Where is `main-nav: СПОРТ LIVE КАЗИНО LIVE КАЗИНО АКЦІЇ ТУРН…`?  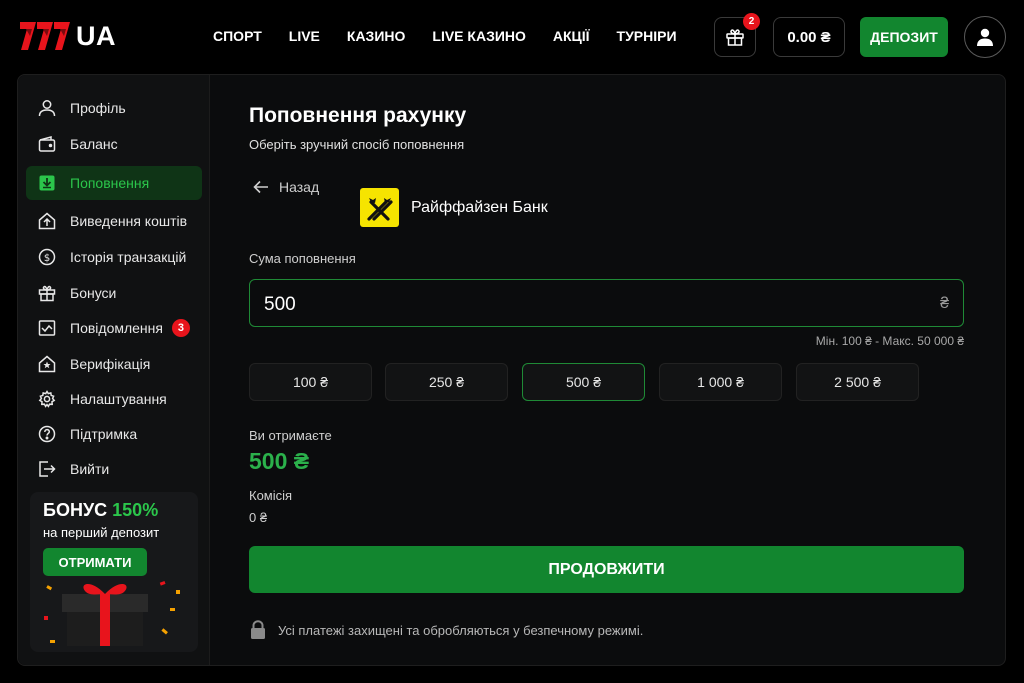 main-nav: СПОРТ LIVE КАЗИНО LIVE КАЗИНО АКЦІЇ ТУРН… is located at coordinates (458, 36).